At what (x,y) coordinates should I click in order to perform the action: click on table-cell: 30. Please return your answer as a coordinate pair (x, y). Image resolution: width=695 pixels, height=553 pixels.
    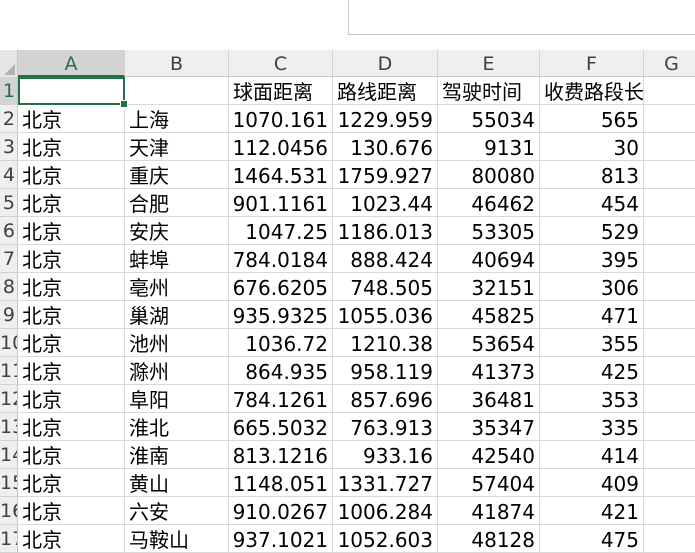
    Looking at the image, I should click on (592, 147).